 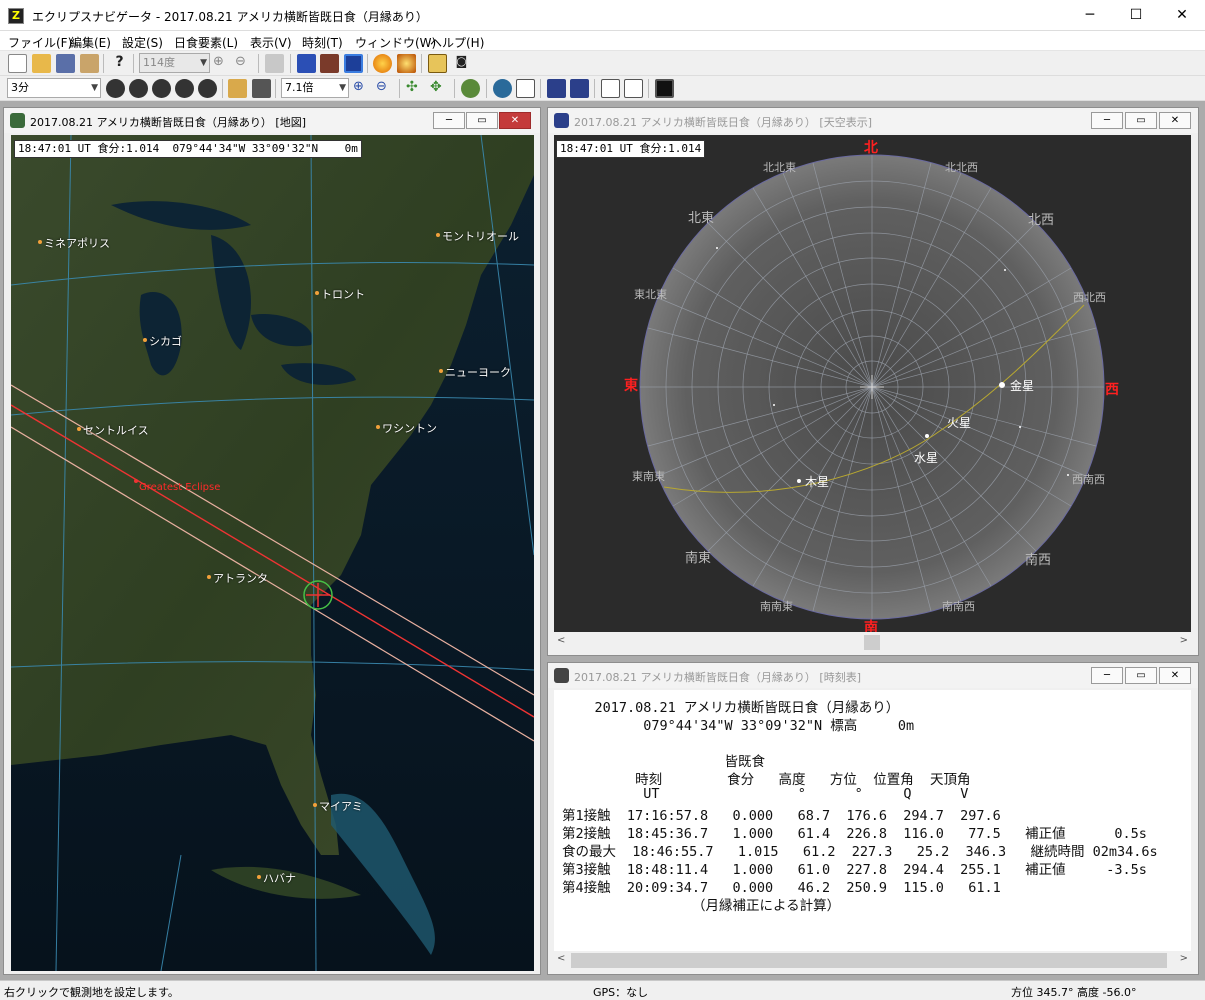 What do you see at coordinates (1175, 120) in the screenshot?
I see `sky-close-button: ✕` at bounding box center [1175, 120].